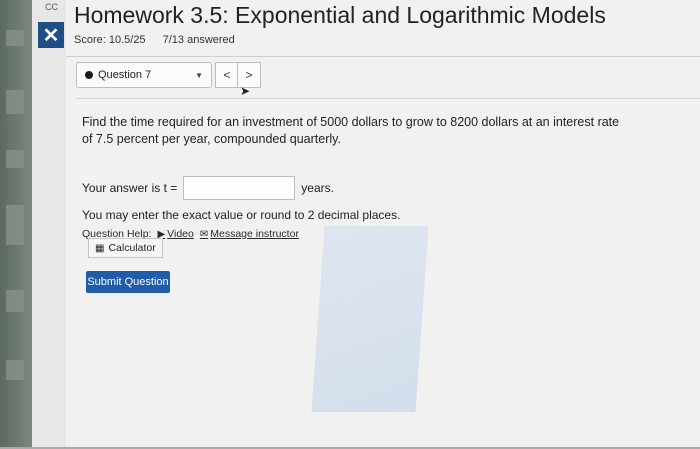 This screenshot has width=700, height=449. I want to click on message-instructor-link: ✉ Message instructor, so click(249, 234).